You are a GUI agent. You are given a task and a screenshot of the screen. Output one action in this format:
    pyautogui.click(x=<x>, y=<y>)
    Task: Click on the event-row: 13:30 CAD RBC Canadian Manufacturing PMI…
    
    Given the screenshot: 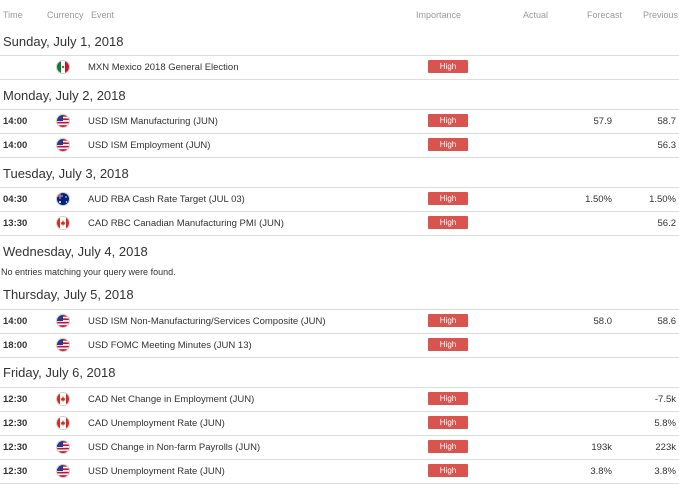 What is the action you would take?
    pyautogui.click(x=339, y=223)
    